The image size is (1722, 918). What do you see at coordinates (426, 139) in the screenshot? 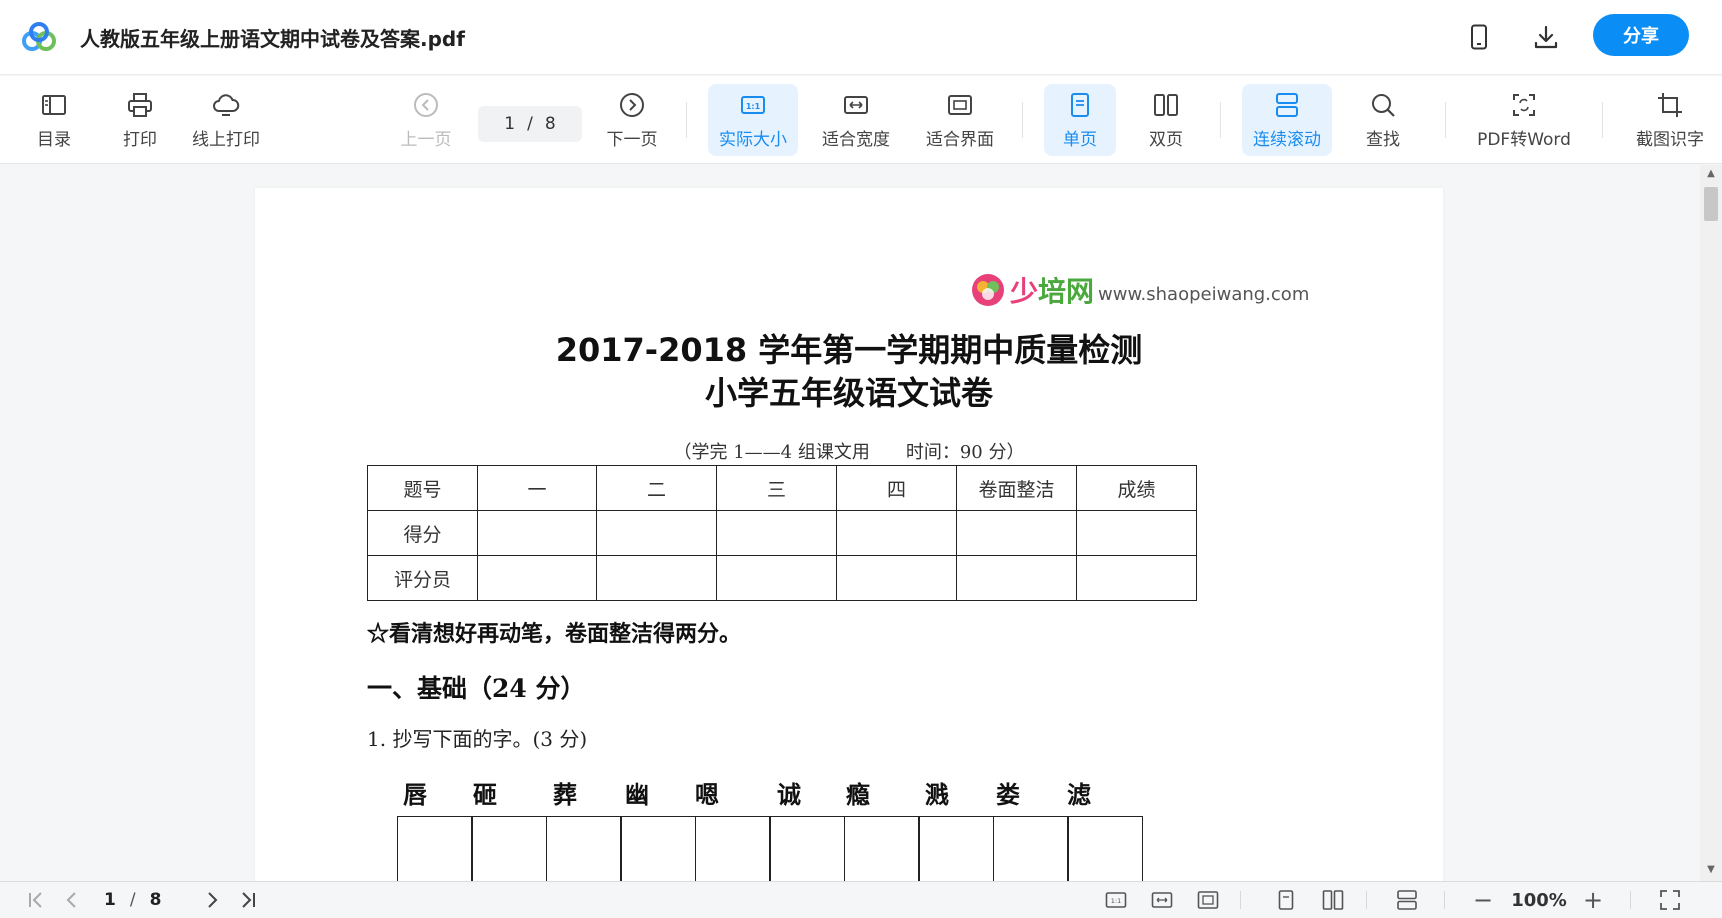
I see `prev-page-label: 上一页` at bounding box center [426, 139].